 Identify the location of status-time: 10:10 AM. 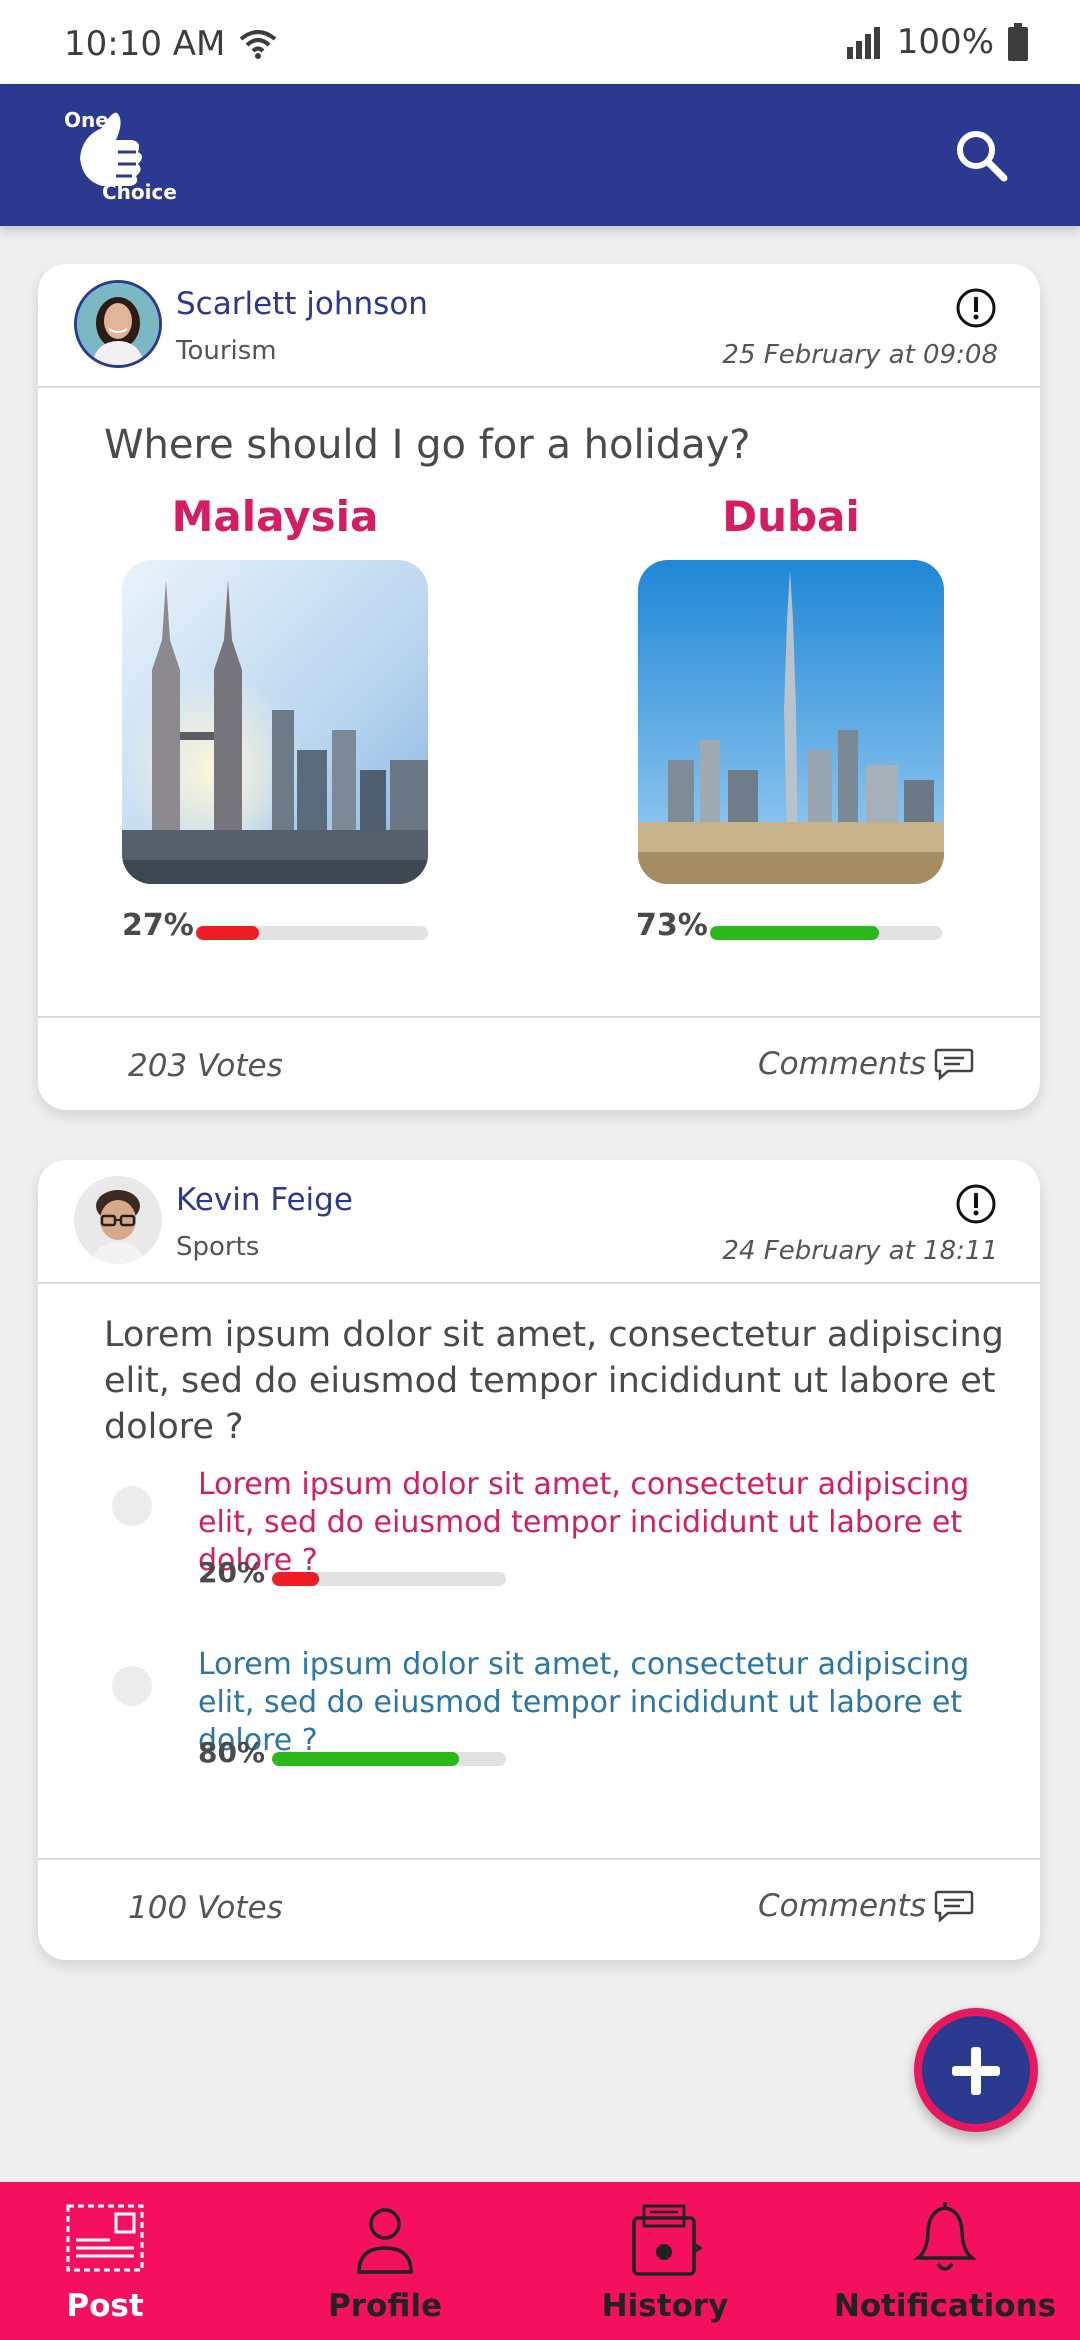
(145, 44).